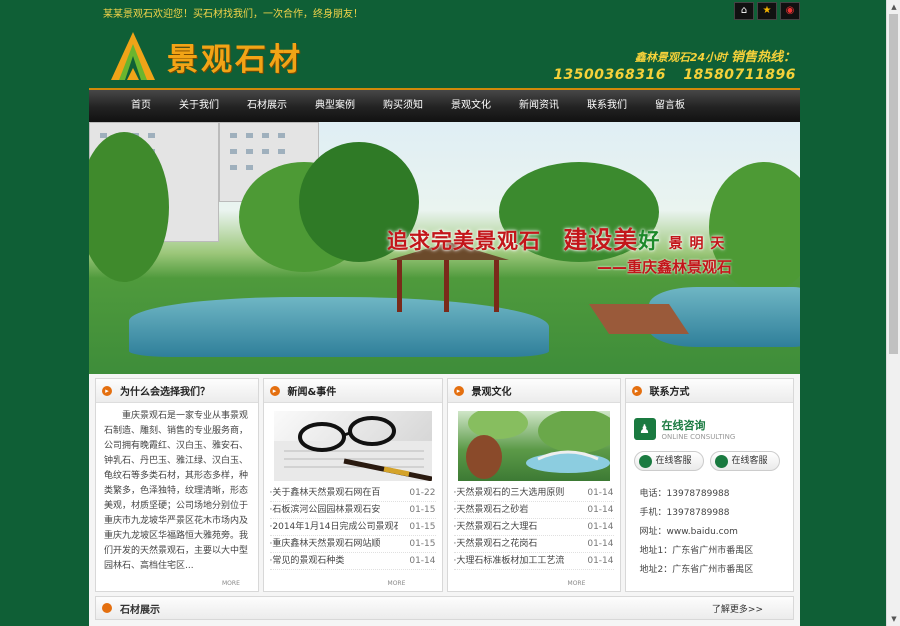 The height and width of the screenshot is (626, 900). I want to click on site-logo: 景观石材, so click(204, 56).